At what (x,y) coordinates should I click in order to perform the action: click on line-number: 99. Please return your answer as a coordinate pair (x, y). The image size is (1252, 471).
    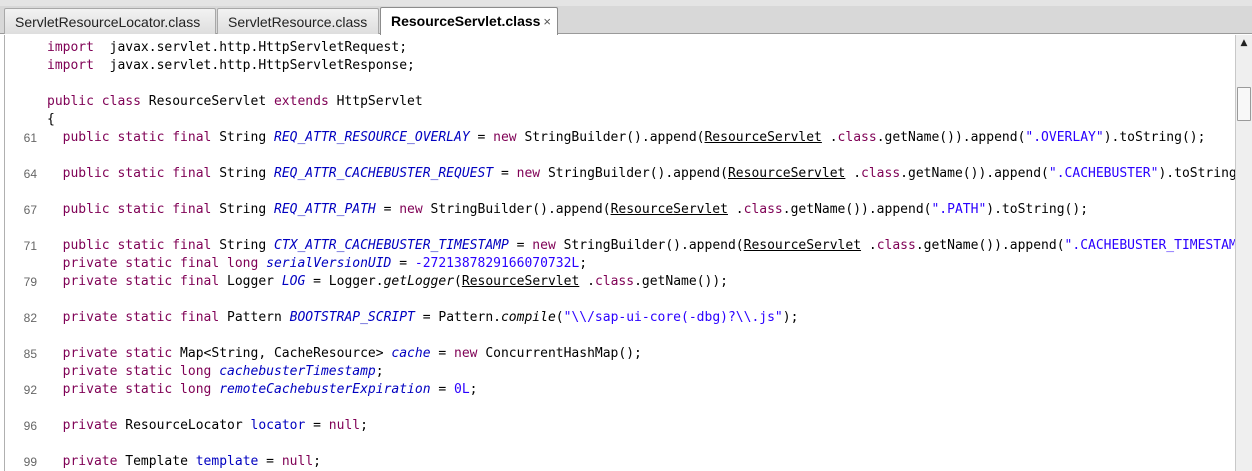
    Looking at the image, I should click on (30, 462).